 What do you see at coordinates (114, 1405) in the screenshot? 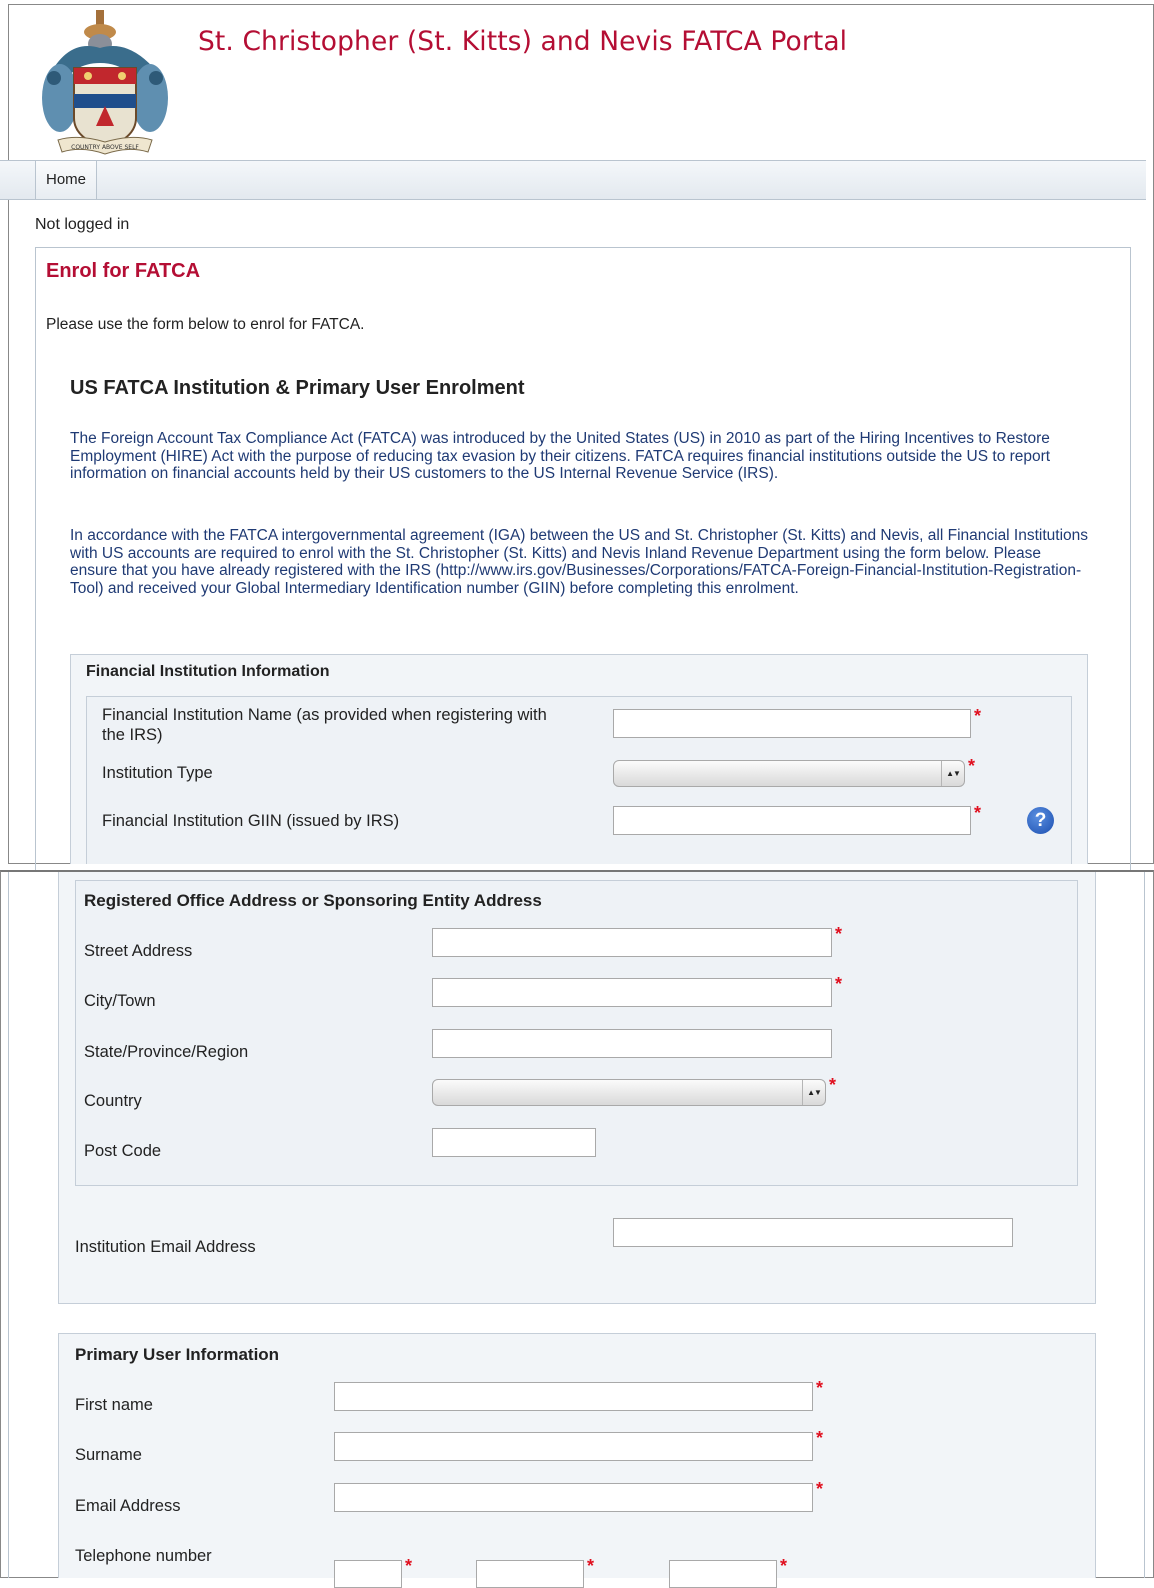
I see `first-name-label: First name` at bounding box center [114, 1405].